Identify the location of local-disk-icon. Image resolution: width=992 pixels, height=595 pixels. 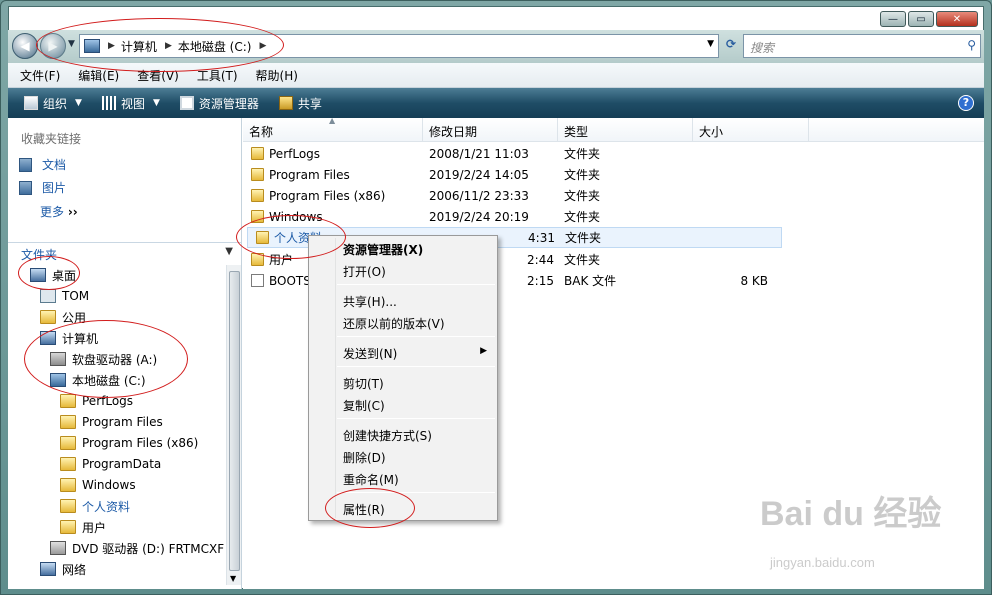
(58, 380).